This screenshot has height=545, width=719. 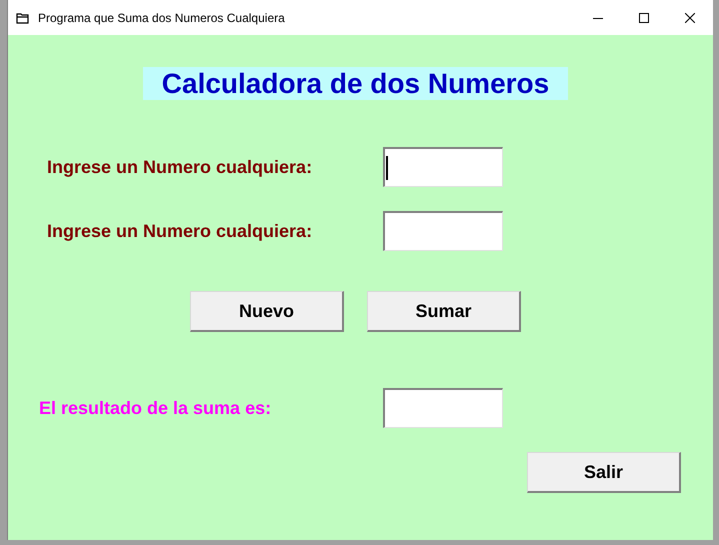 What do you see at coordinates (604, 472) in the screenshot?
I see `push-button: Salir` at bounding box center [604, 472].